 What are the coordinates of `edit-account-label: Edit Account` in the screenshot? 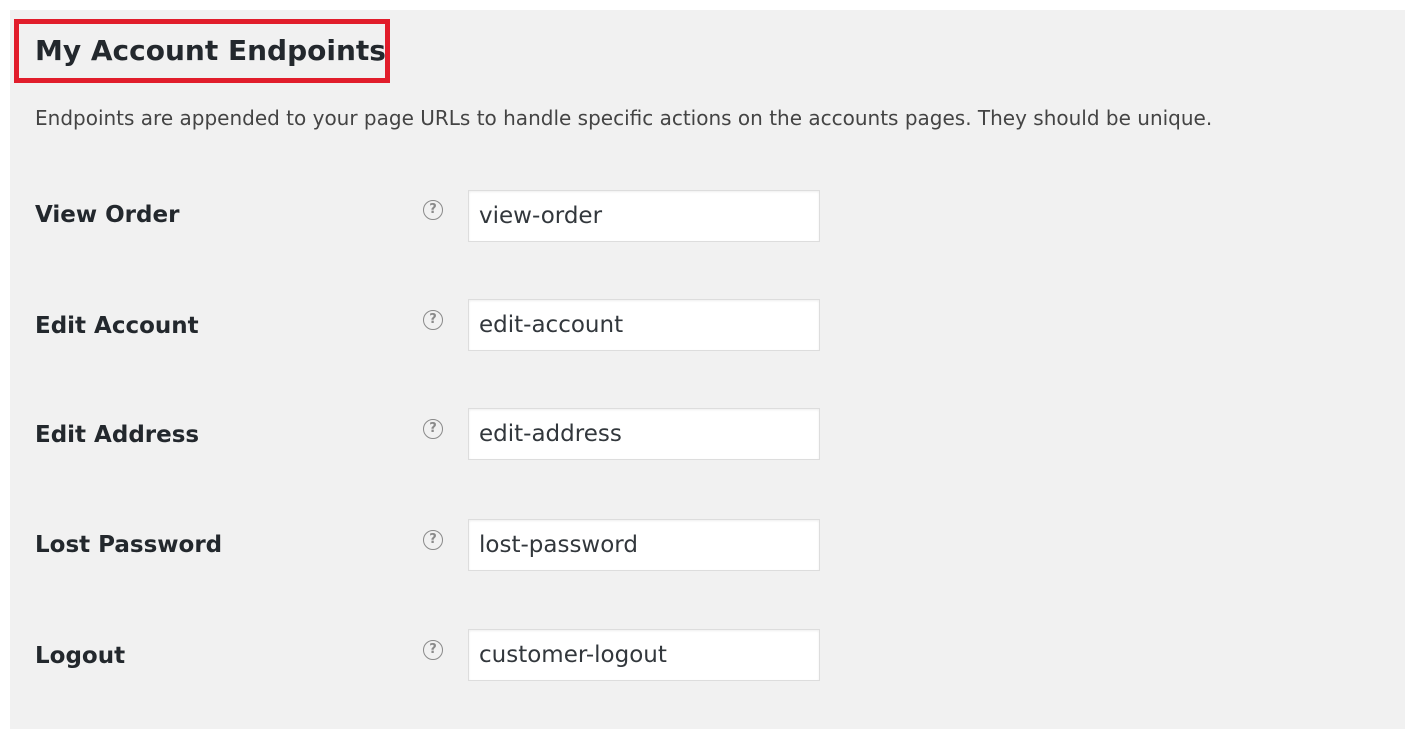 It's located at (117, 326).